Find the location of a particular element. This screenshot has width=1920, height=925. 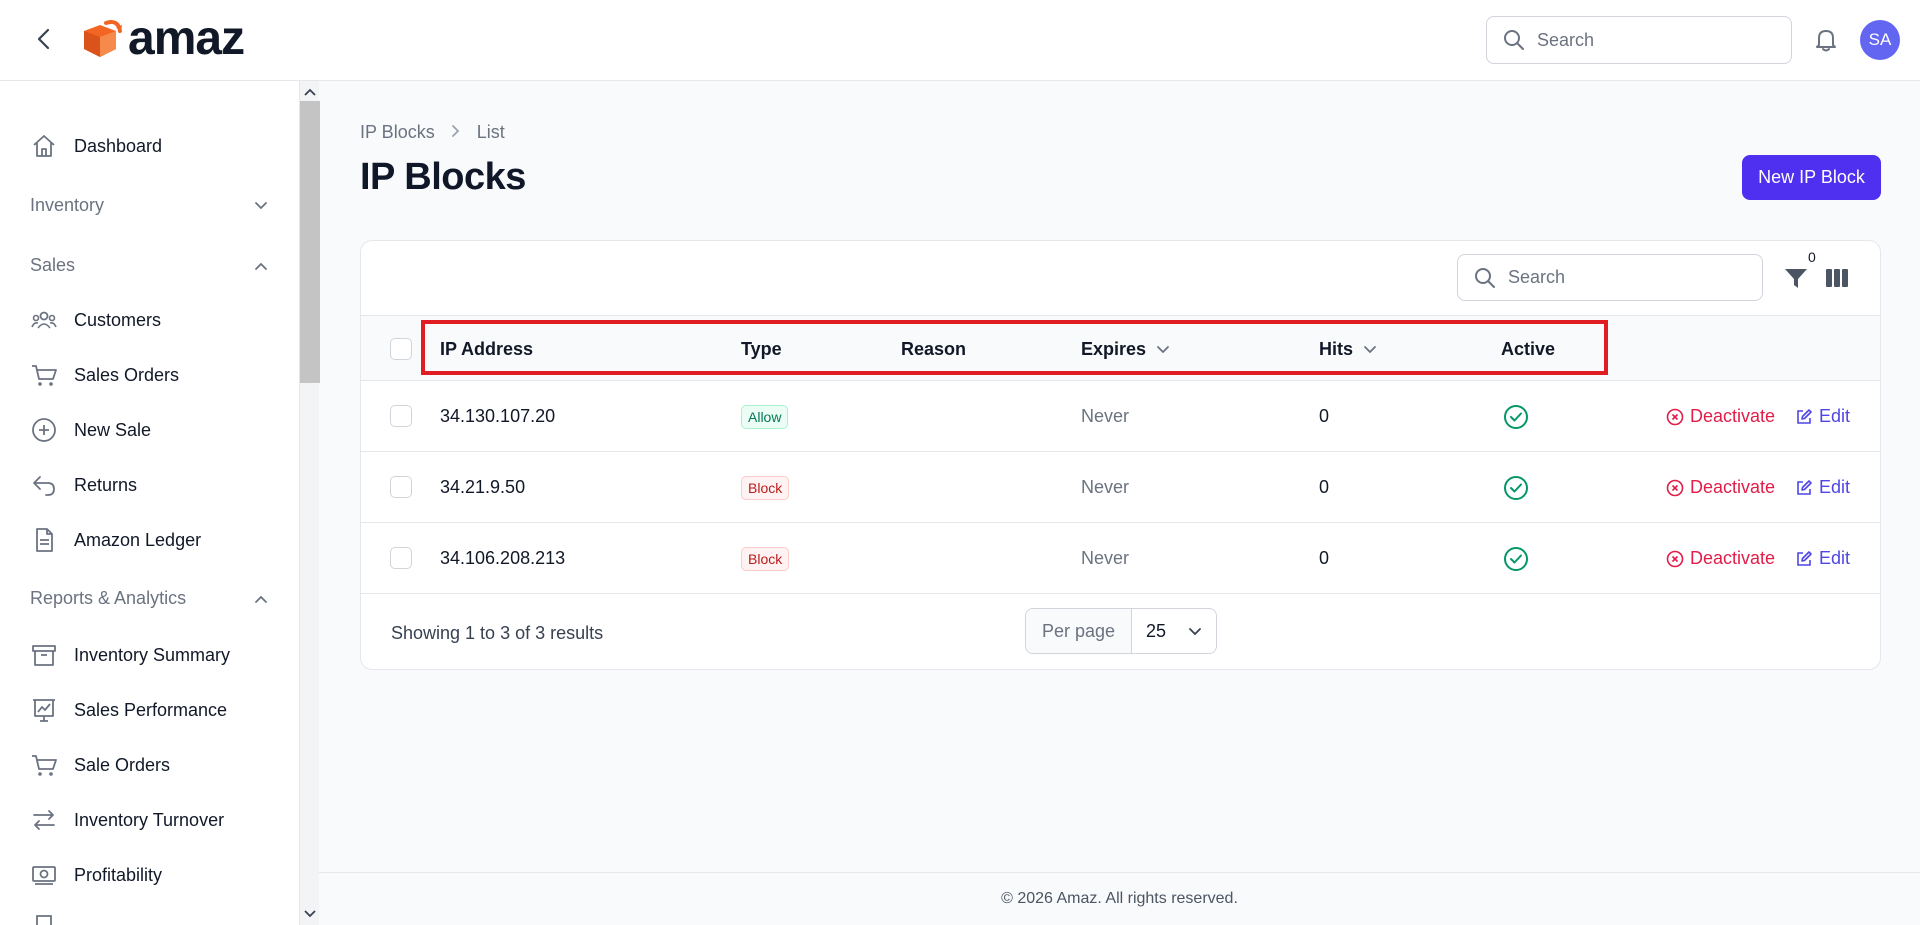

sidebar-item-partial is located at coordinates (150, 916).